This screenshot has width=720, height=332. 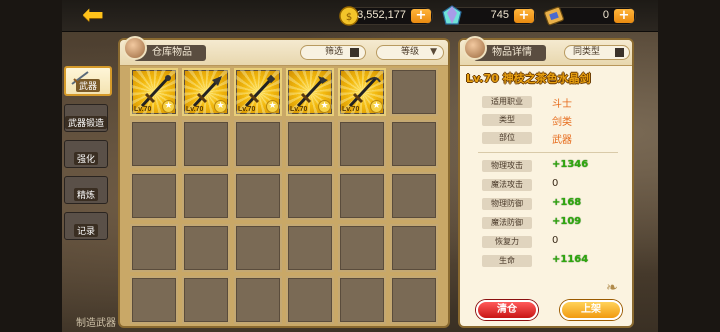 I want to click on filter-button: 筛选, so click(x=333, y=52).